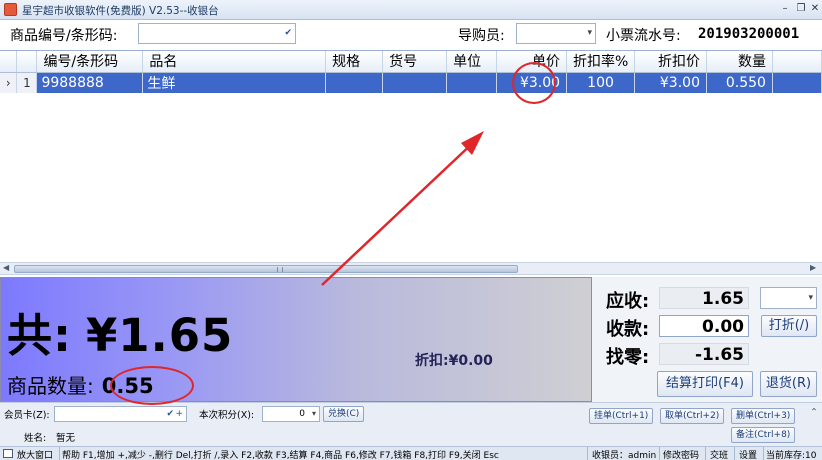 The width and height of the screenshot is (822, 460). What do you see at coordinates (670, 82) in the screenshot?
I see `table-cell: ¥3.00` at bounding box center [670, 82].